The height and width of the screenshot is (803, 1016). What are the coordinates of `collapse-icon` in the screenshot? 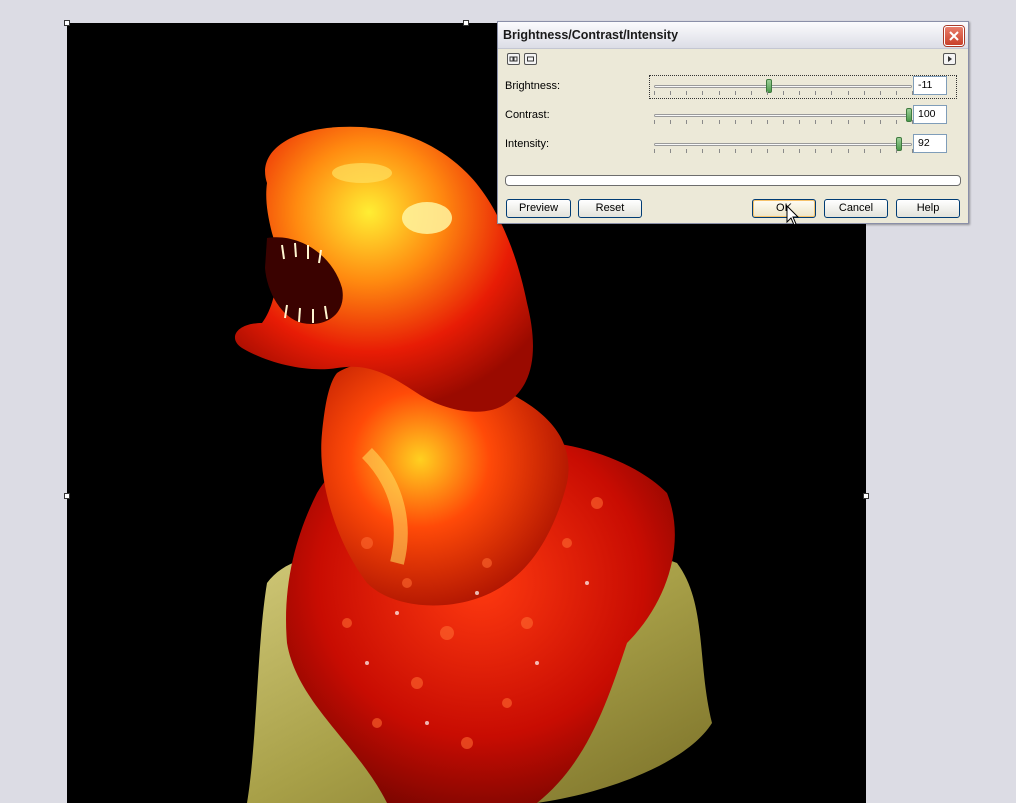 It's located at (530, 59).